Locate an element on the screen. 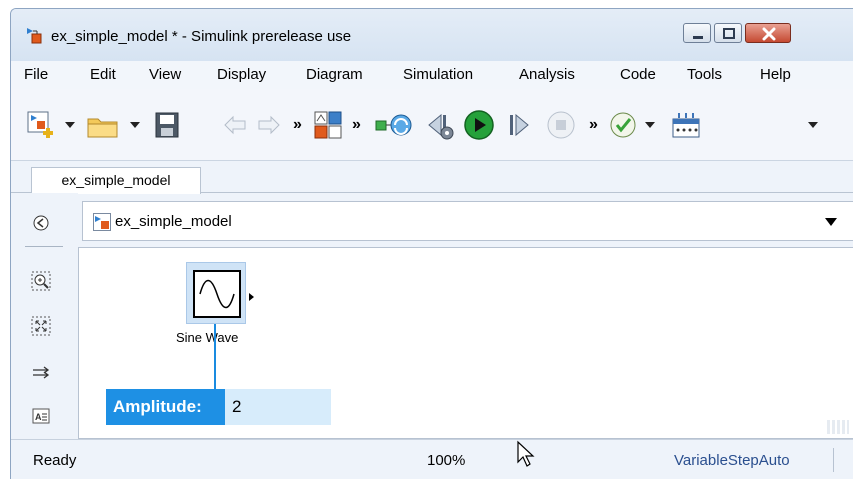 The width and height of the screenshot is (853, 479). step-forward-icon is located at coordinates (519, 125).